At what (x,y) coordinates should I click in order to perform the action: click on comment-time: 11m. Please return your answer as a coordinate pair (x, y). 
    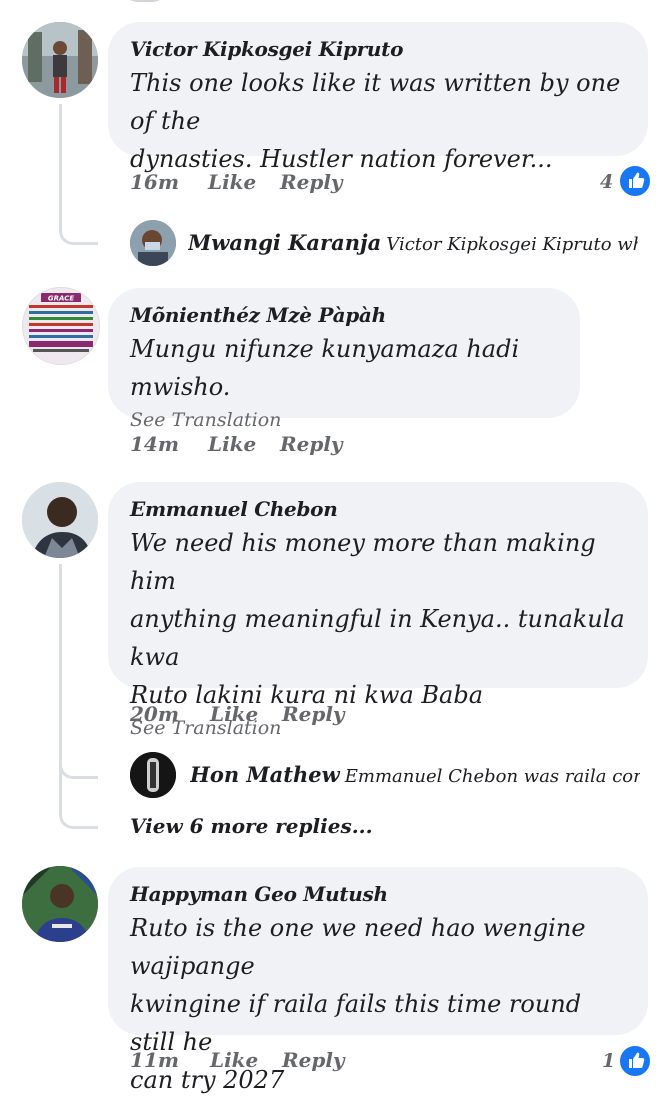
    Looking at the image, I should click on (154, 1060).